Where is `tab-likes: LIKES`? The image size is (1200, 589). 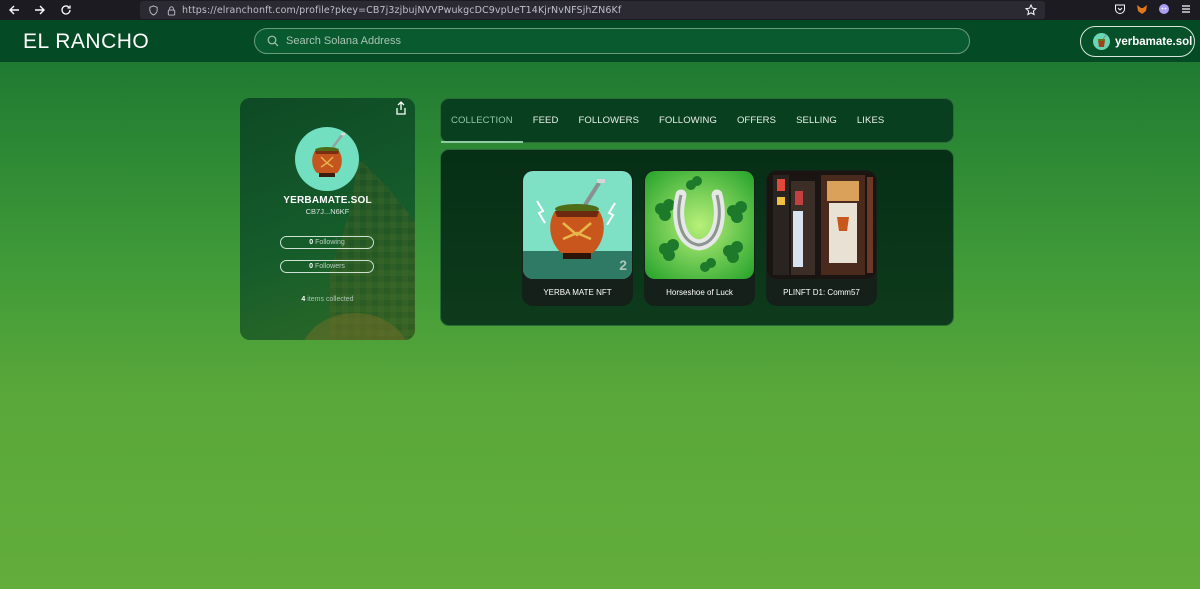 tab-likes: LIKES is located at coordinates (870, 120).